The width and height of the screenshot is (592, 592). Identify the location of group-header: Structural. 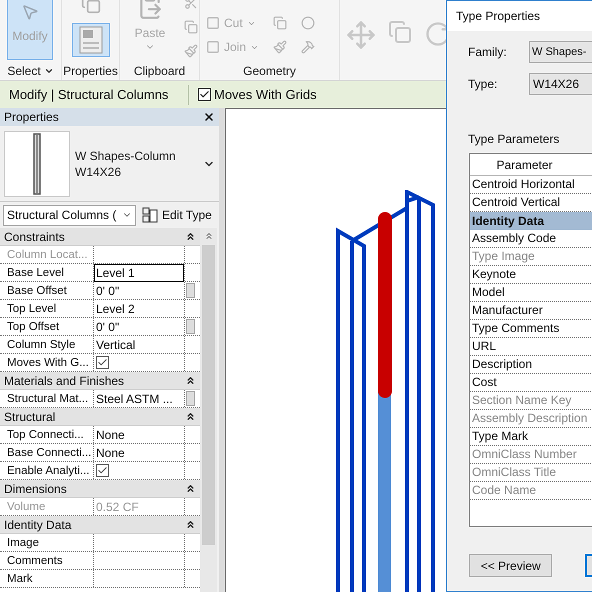
(100, 417).